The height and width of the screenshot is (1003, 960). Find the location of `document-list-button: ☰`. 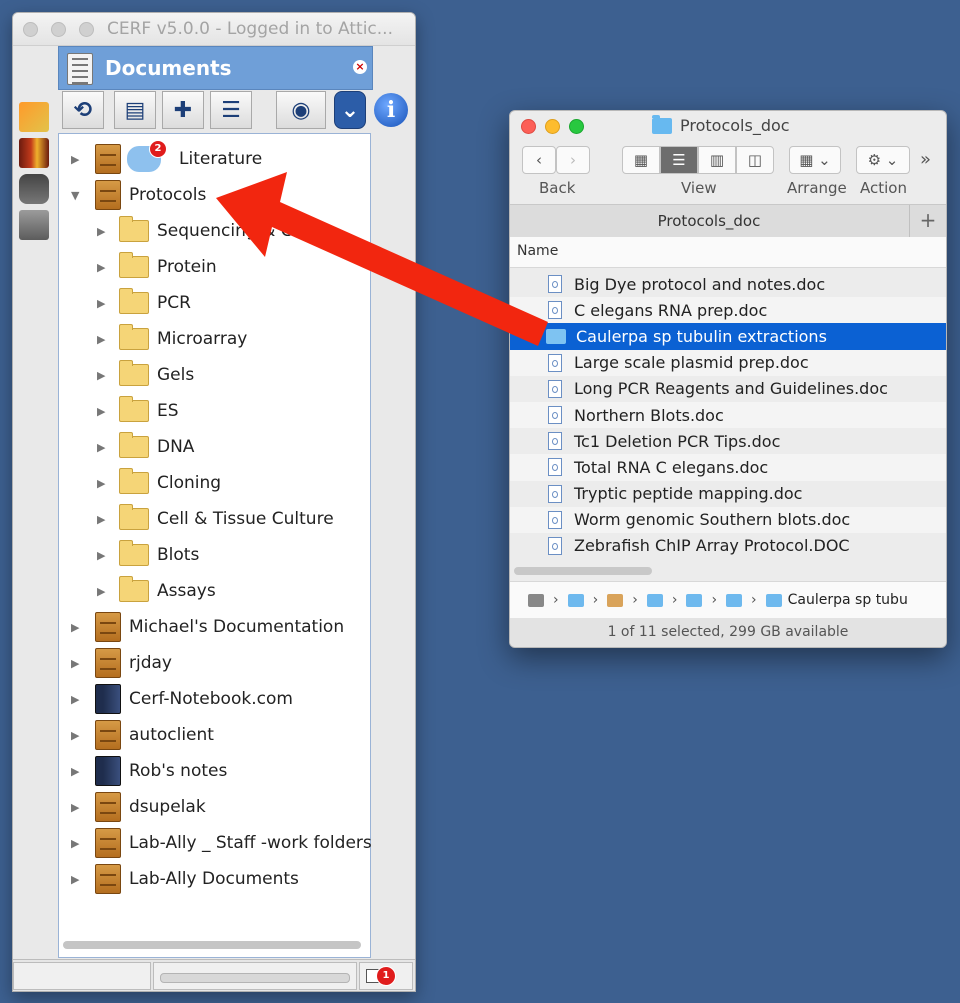

document-list-button: ☰ is located at coordinates (231, 110).